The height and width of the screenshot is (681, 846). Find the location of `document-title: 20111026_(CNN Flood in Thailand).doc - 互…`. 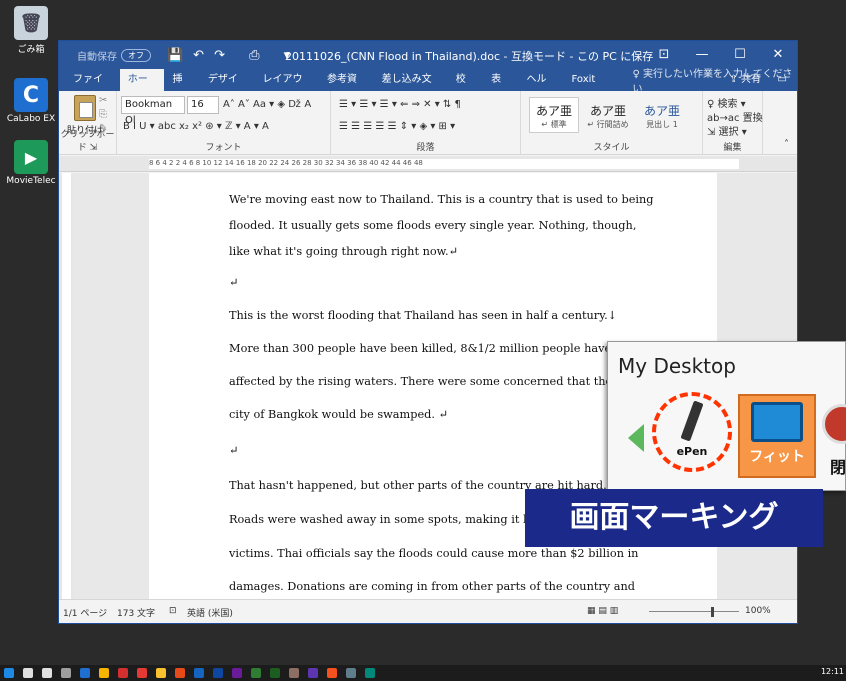

document-title: 20111026_(CNN Flood in Thailand).doc - 互… is located at coordinates (469, 56).